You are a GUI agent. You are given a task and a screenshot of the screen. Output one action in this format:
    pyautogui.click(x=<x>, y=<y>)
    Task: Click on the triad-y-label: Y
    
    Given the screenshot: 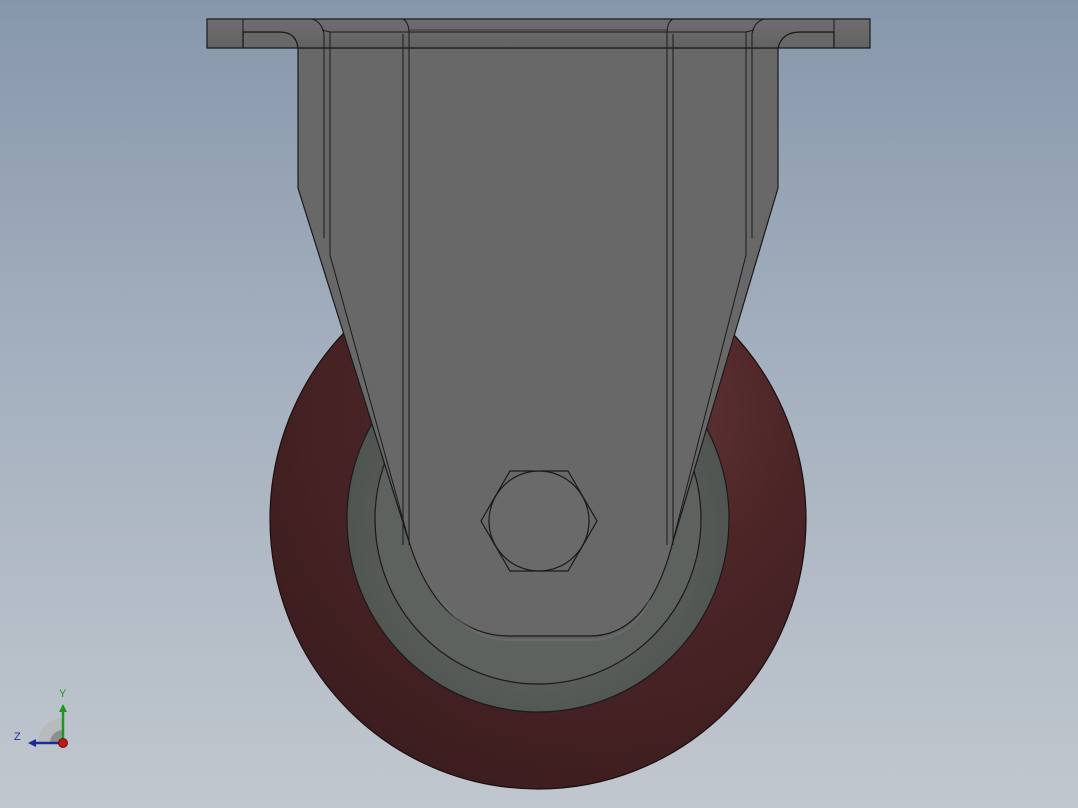 What is the action you would take?
    pyautogui.click(x=63, y=694)
    